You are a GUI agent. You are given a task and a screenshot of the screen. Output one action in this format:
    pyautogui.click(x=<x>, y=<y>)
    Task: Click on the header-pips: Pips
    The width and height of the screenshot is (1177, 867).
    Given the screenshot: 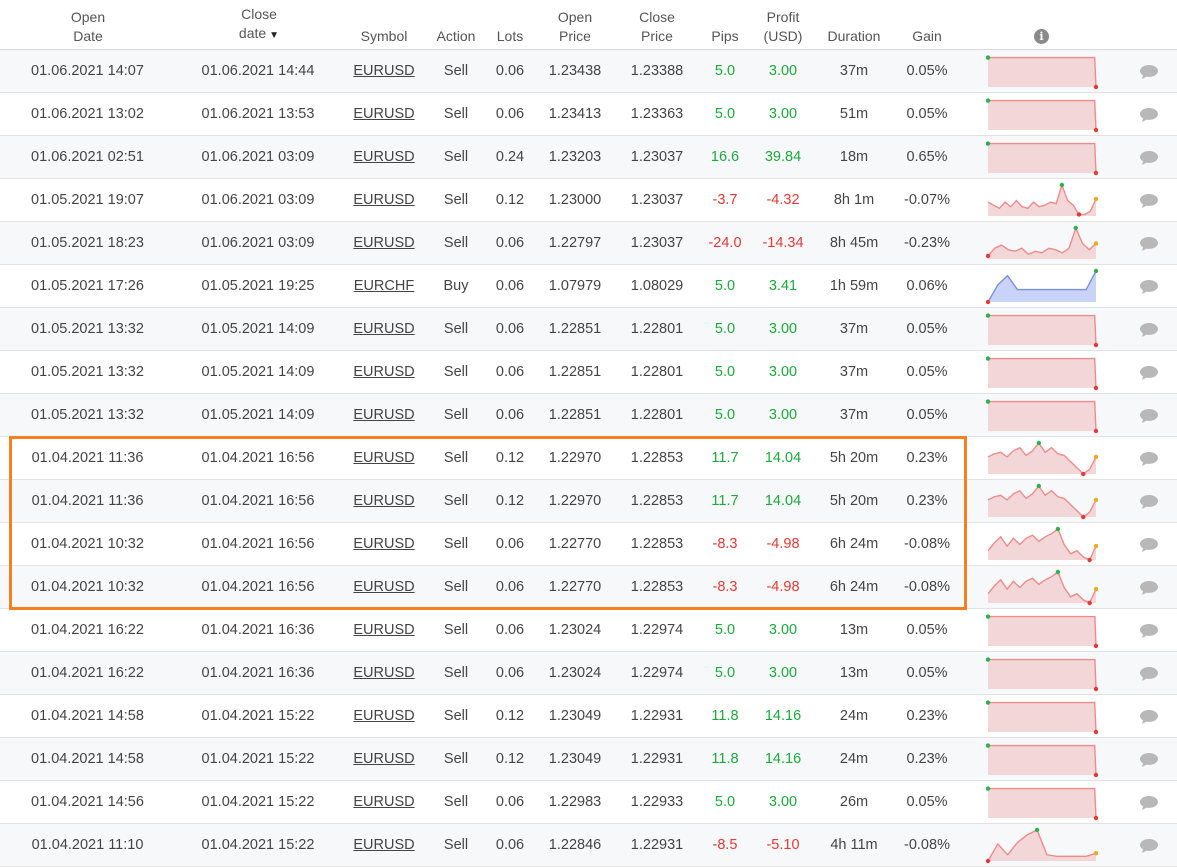 What is the action you would take?
    pyautogui.click(x=725, y=36)
    